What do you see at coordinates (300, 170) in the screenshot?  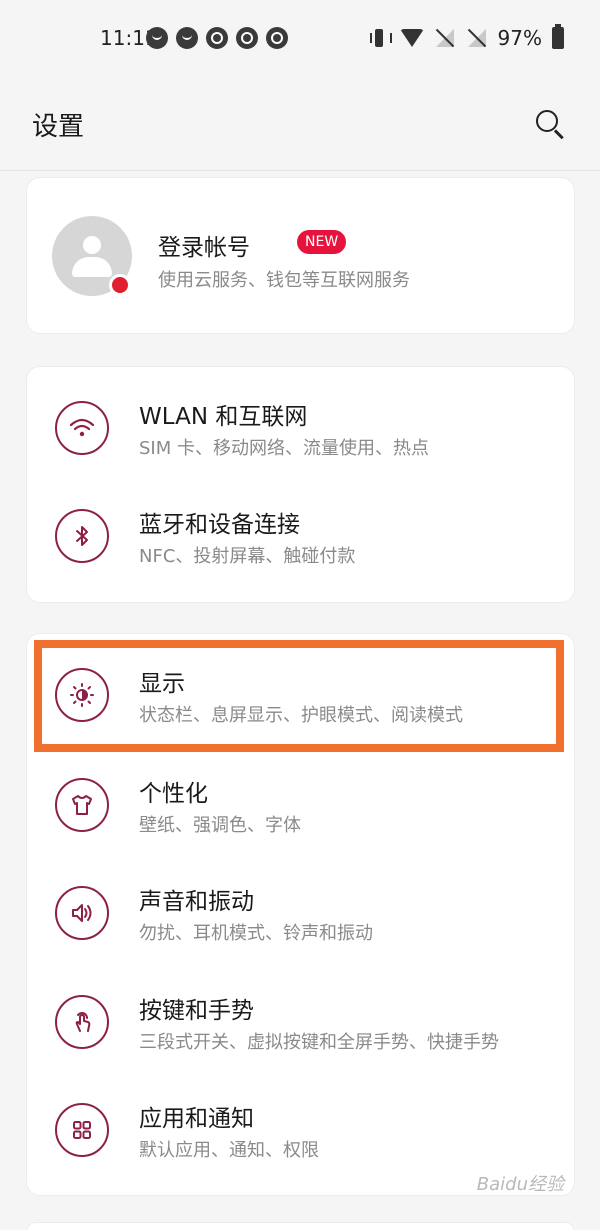 I see `header-divider` at bounding box center [300, 170].